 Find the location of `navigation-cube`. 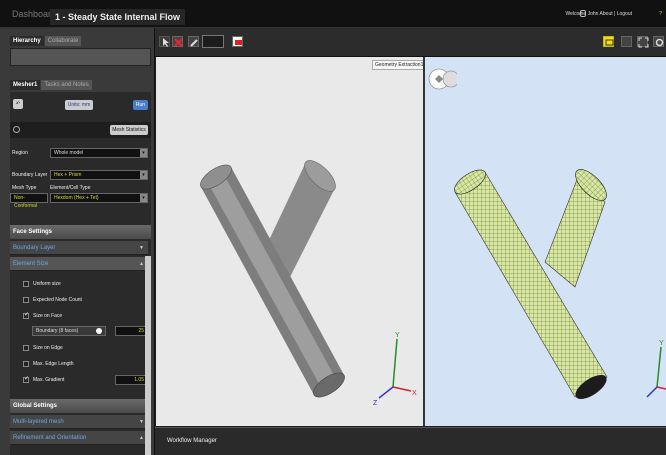

navigation-cube is located at coordinates (443, 79).